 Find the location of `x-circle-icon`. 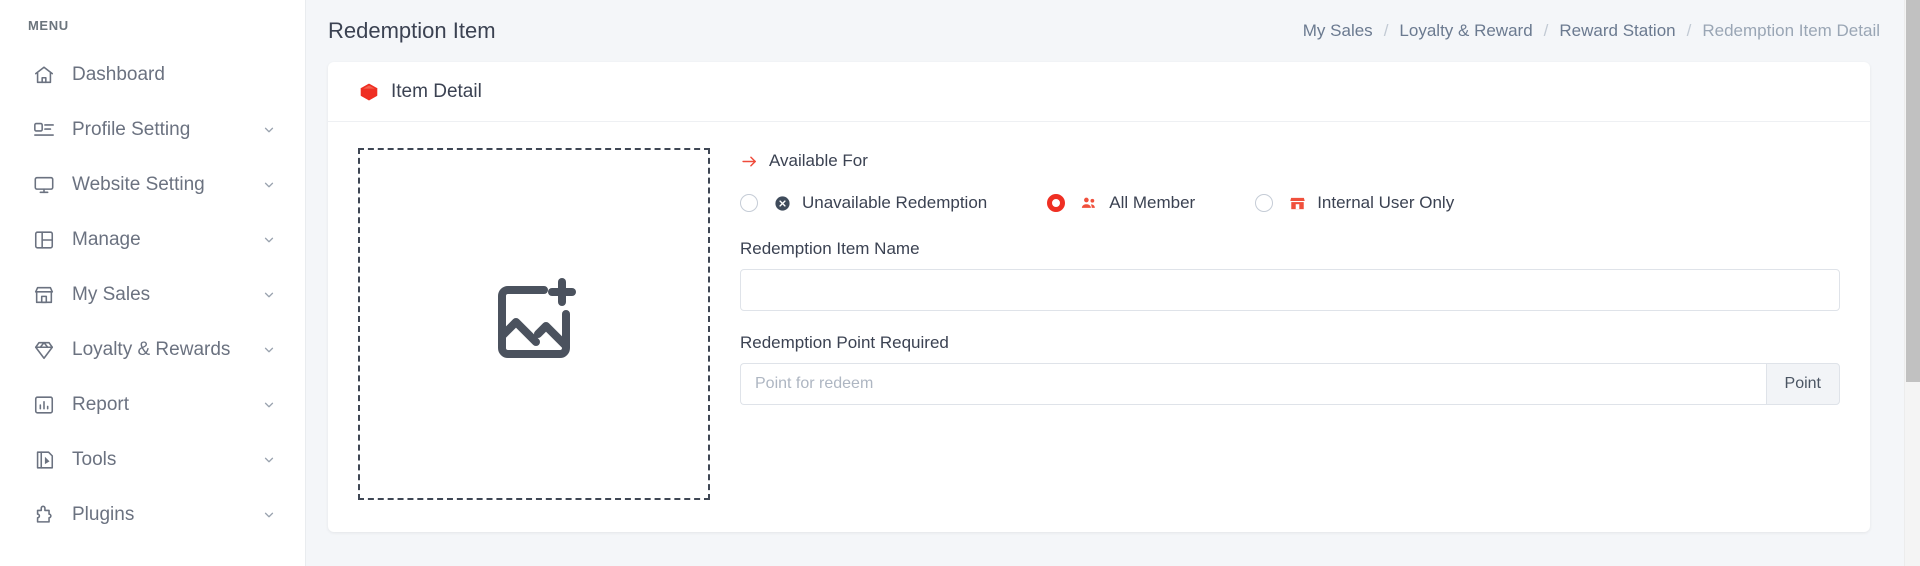

x-circle-icon is located at coordinates (782, 203).